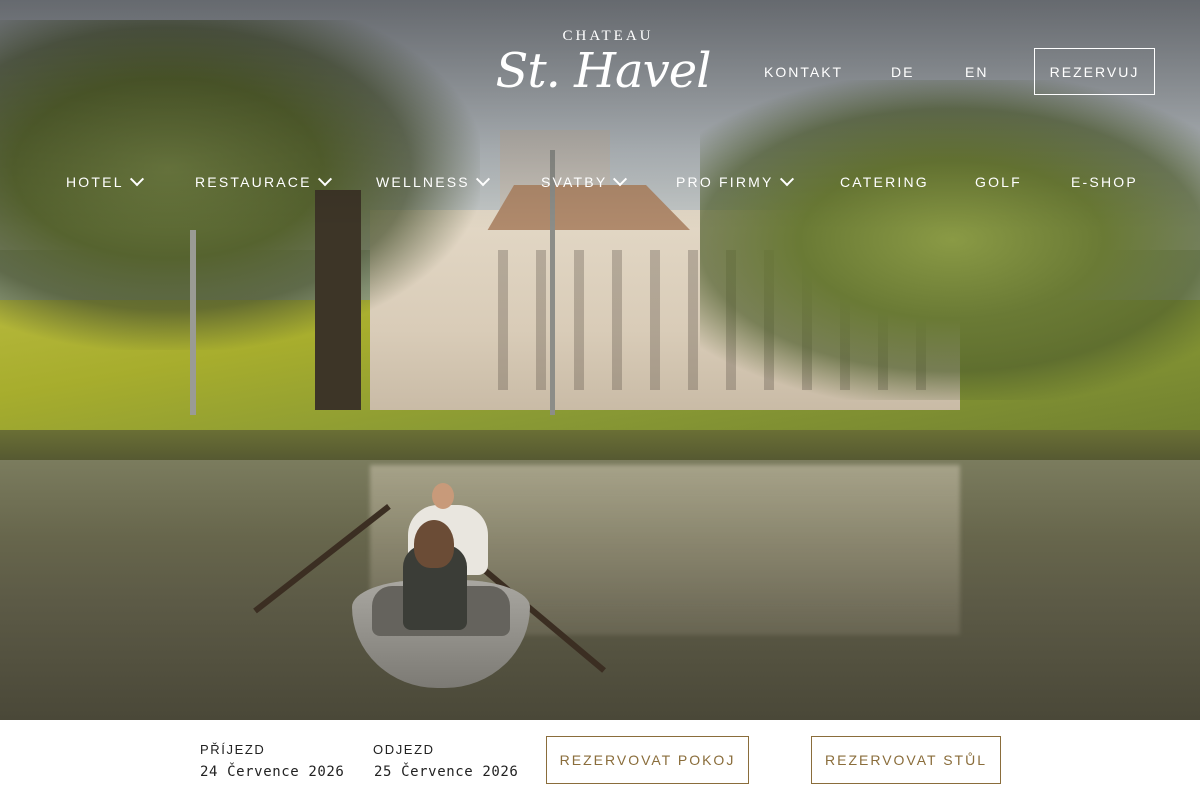 The height and width of the screenshot is (800, 1200). I want to click on nav-item-svatby: SVATBY, so click(584, 181).